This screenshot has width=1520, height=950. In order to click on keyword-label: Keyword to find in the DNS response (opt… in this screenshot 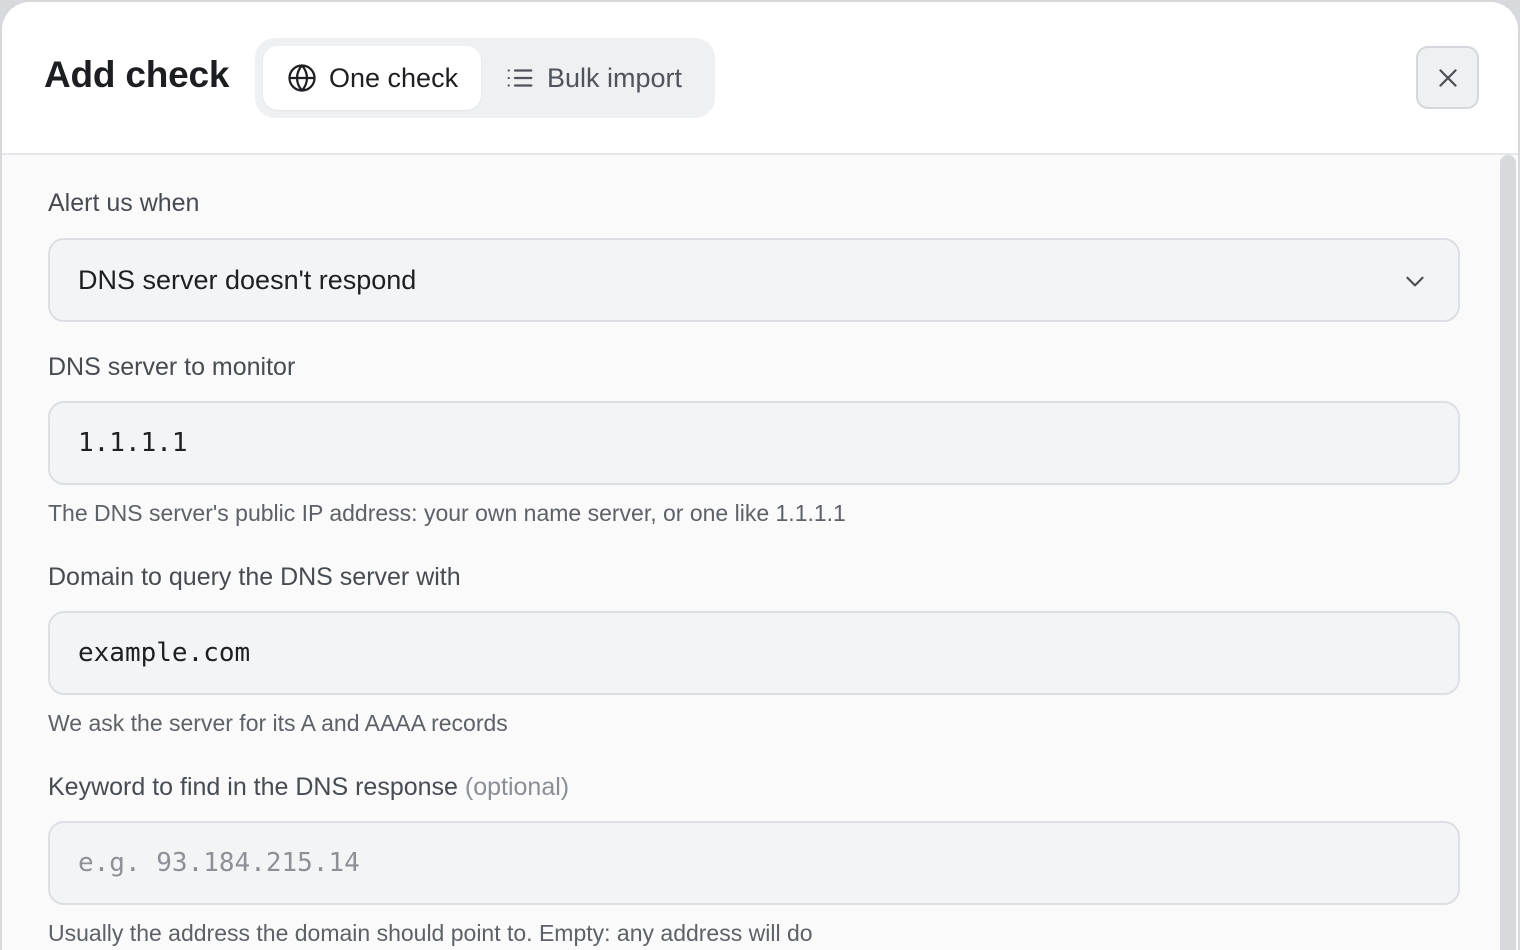, I will do `click(308, 787)`.